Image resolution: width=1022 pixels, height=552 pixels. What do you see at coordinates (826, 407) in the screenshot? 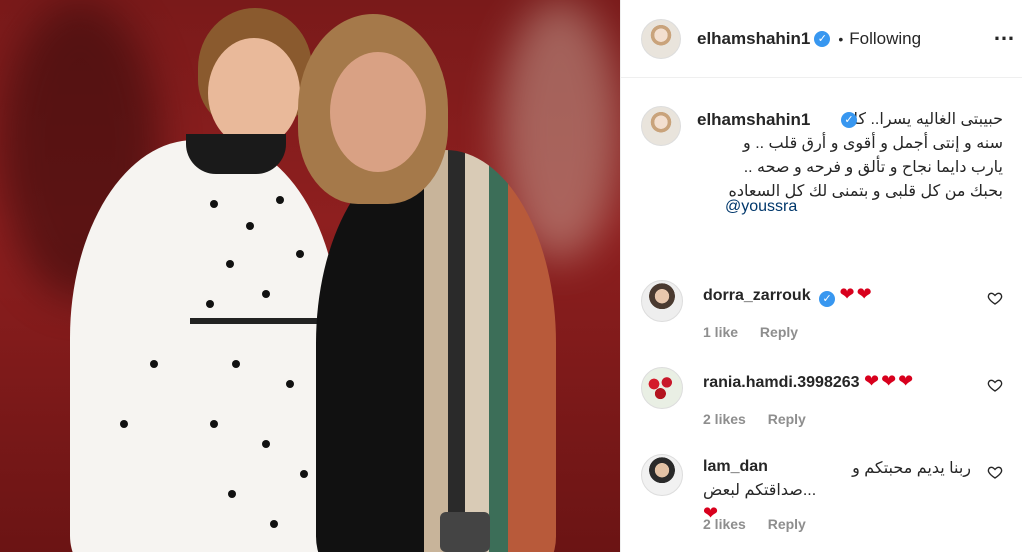
I see `comment-item: rania.hamdi.3998263 ❤❤❤ 2 likes Reply` at bounding box center [826, 407].